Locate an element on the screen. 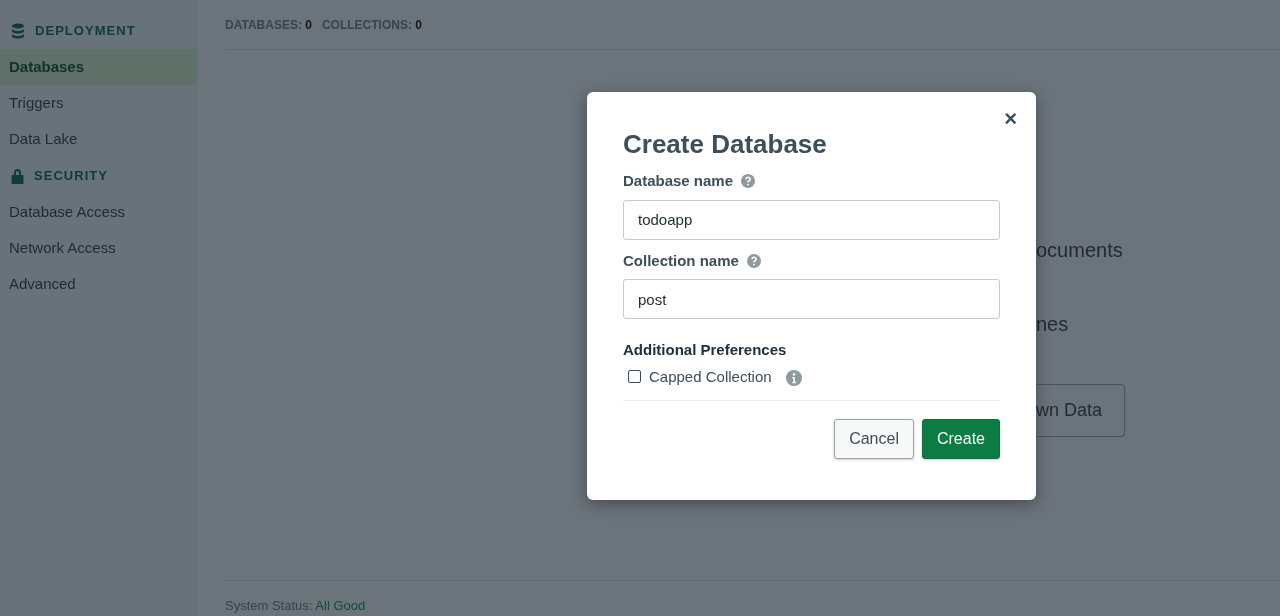 The image size is (1280, 616). sidebar-item: Databases is located at coordinates (98, 67).